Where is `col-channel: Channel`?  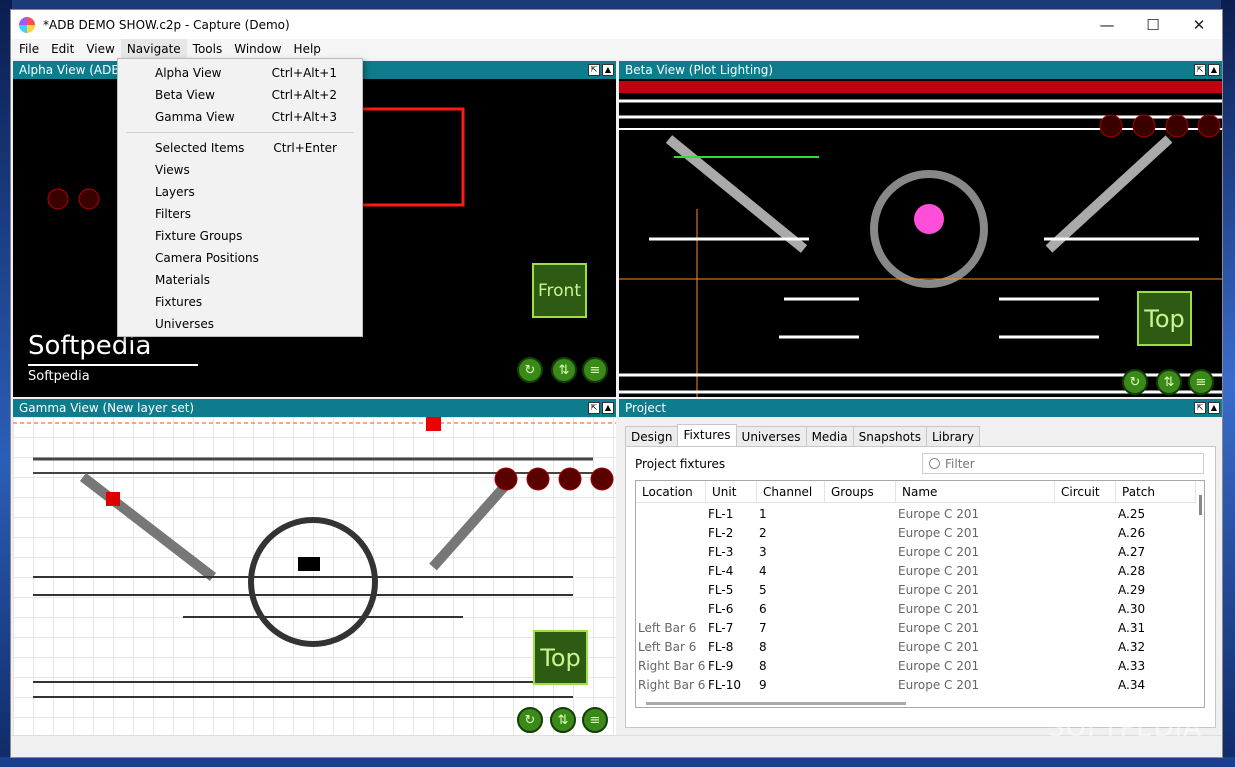 col-channel: Channel is located at coordinates (791, 492).